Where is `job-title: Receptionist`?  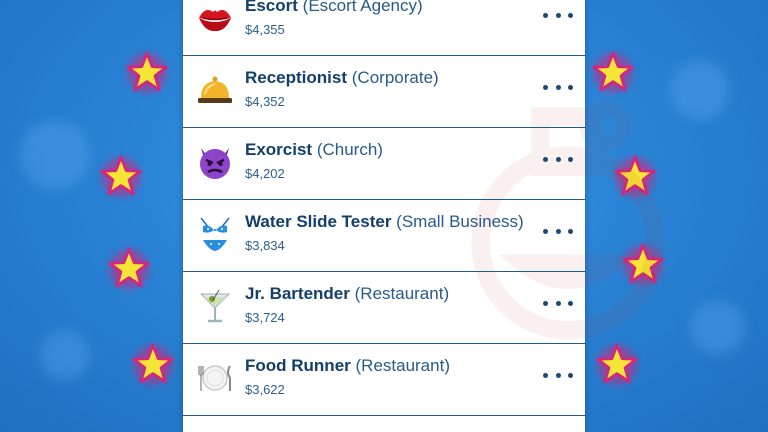
job-title: Receptionist is located at coordinates (296, 77).